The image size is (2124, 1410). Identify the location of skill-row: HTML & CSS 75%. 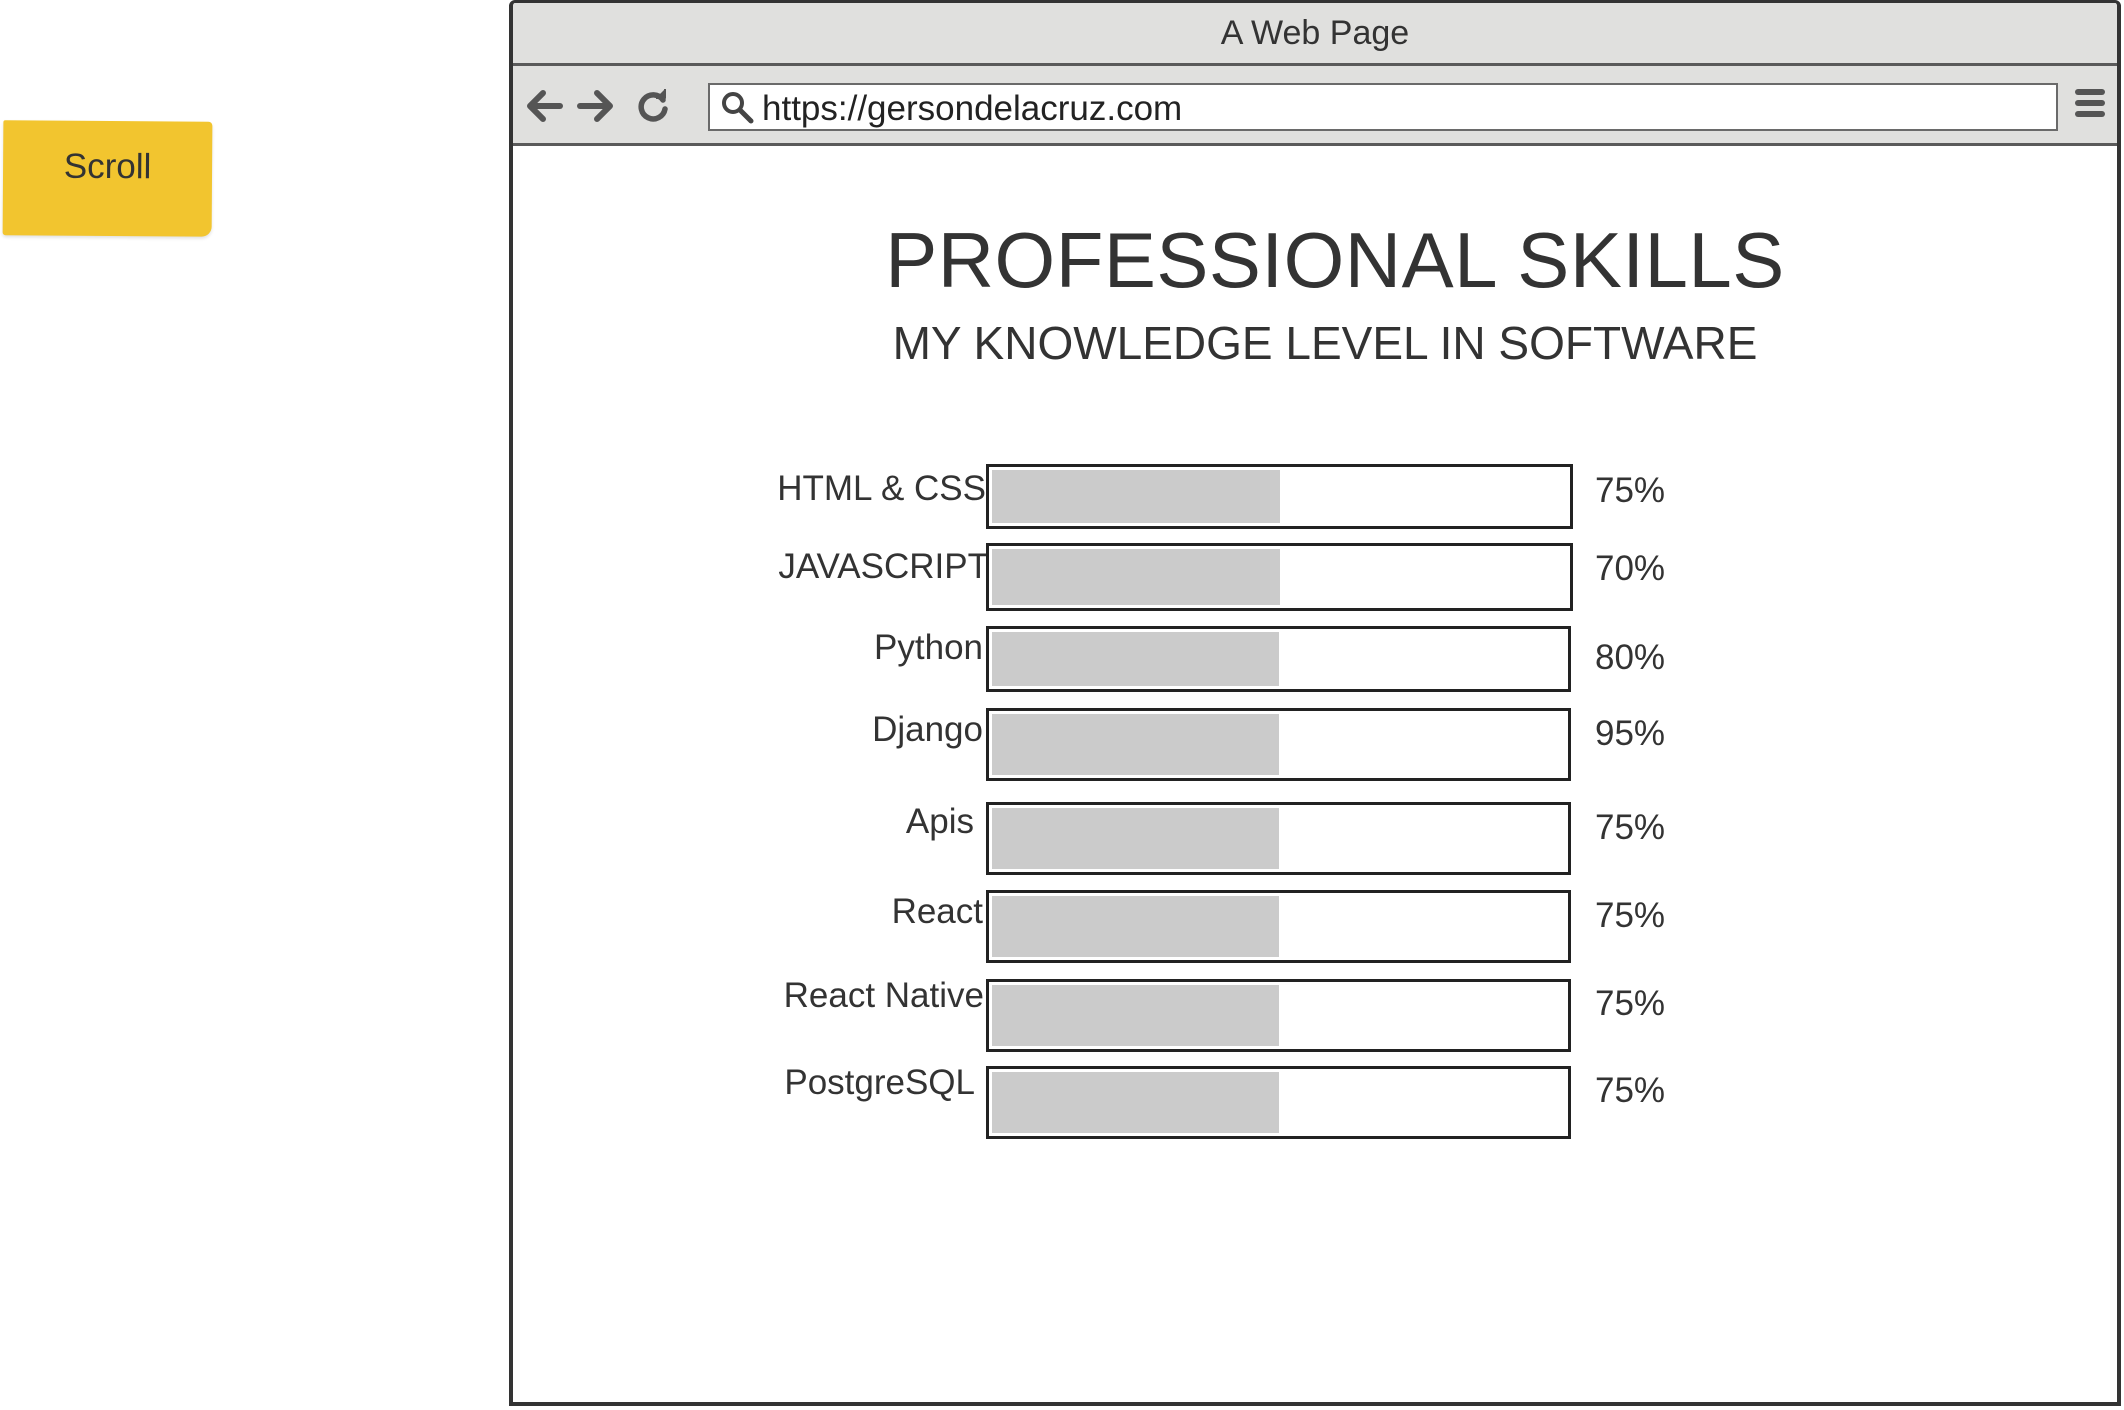
(1315, 501).